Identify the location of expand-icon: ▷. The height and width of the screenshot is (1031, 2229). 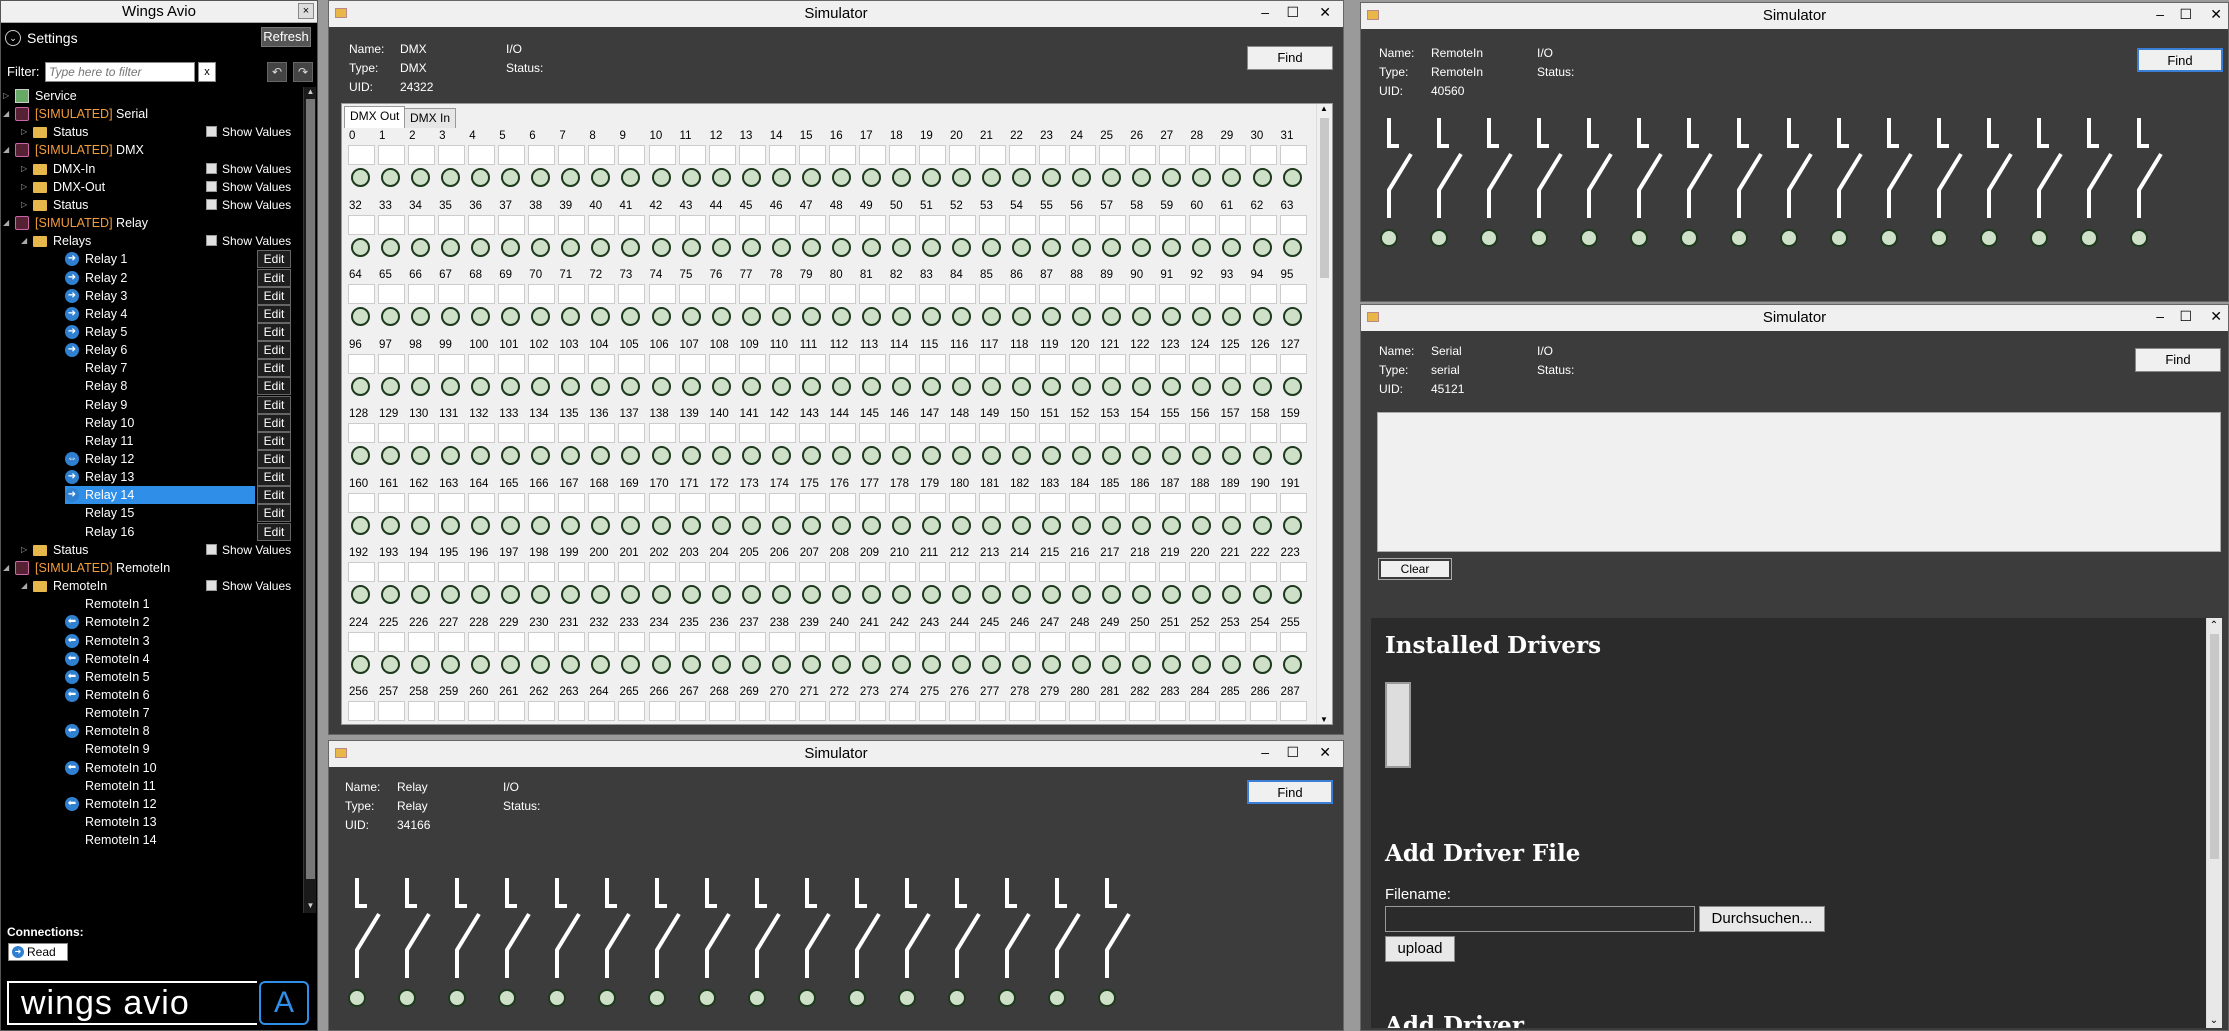
(24, 549).